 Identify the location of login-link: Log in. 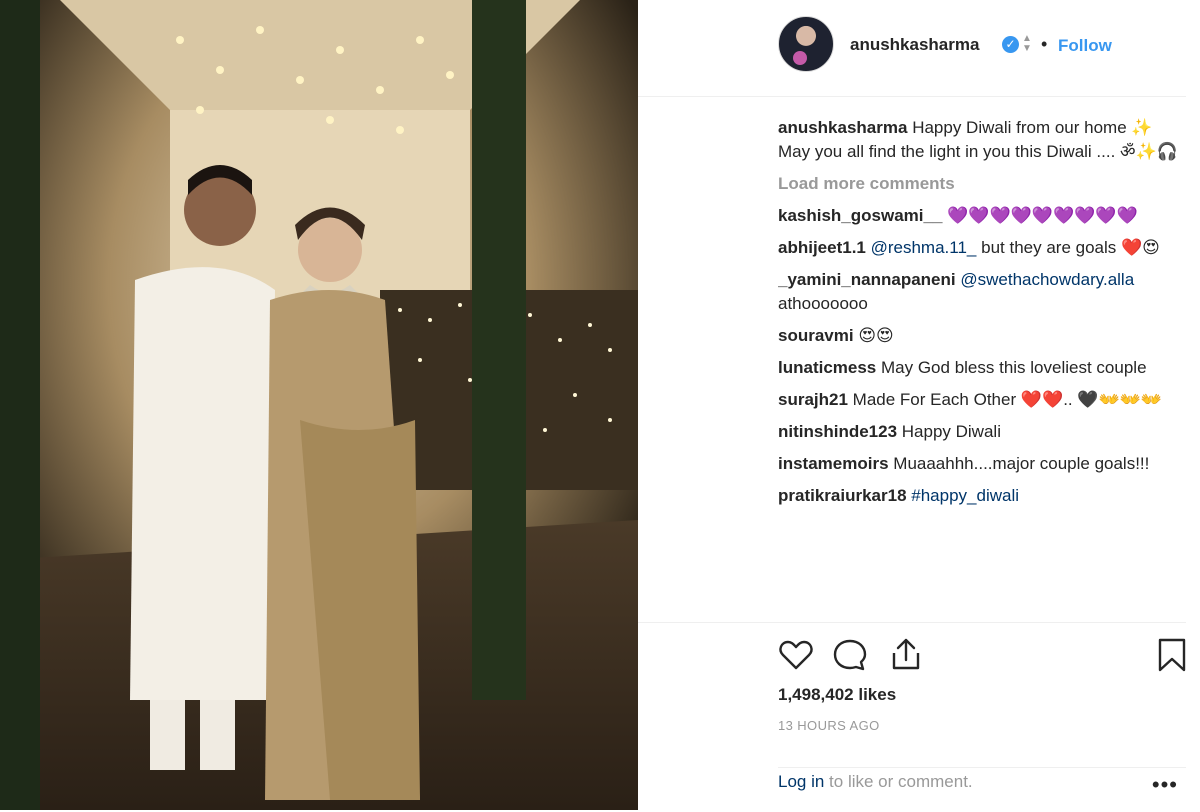
(801, 781).